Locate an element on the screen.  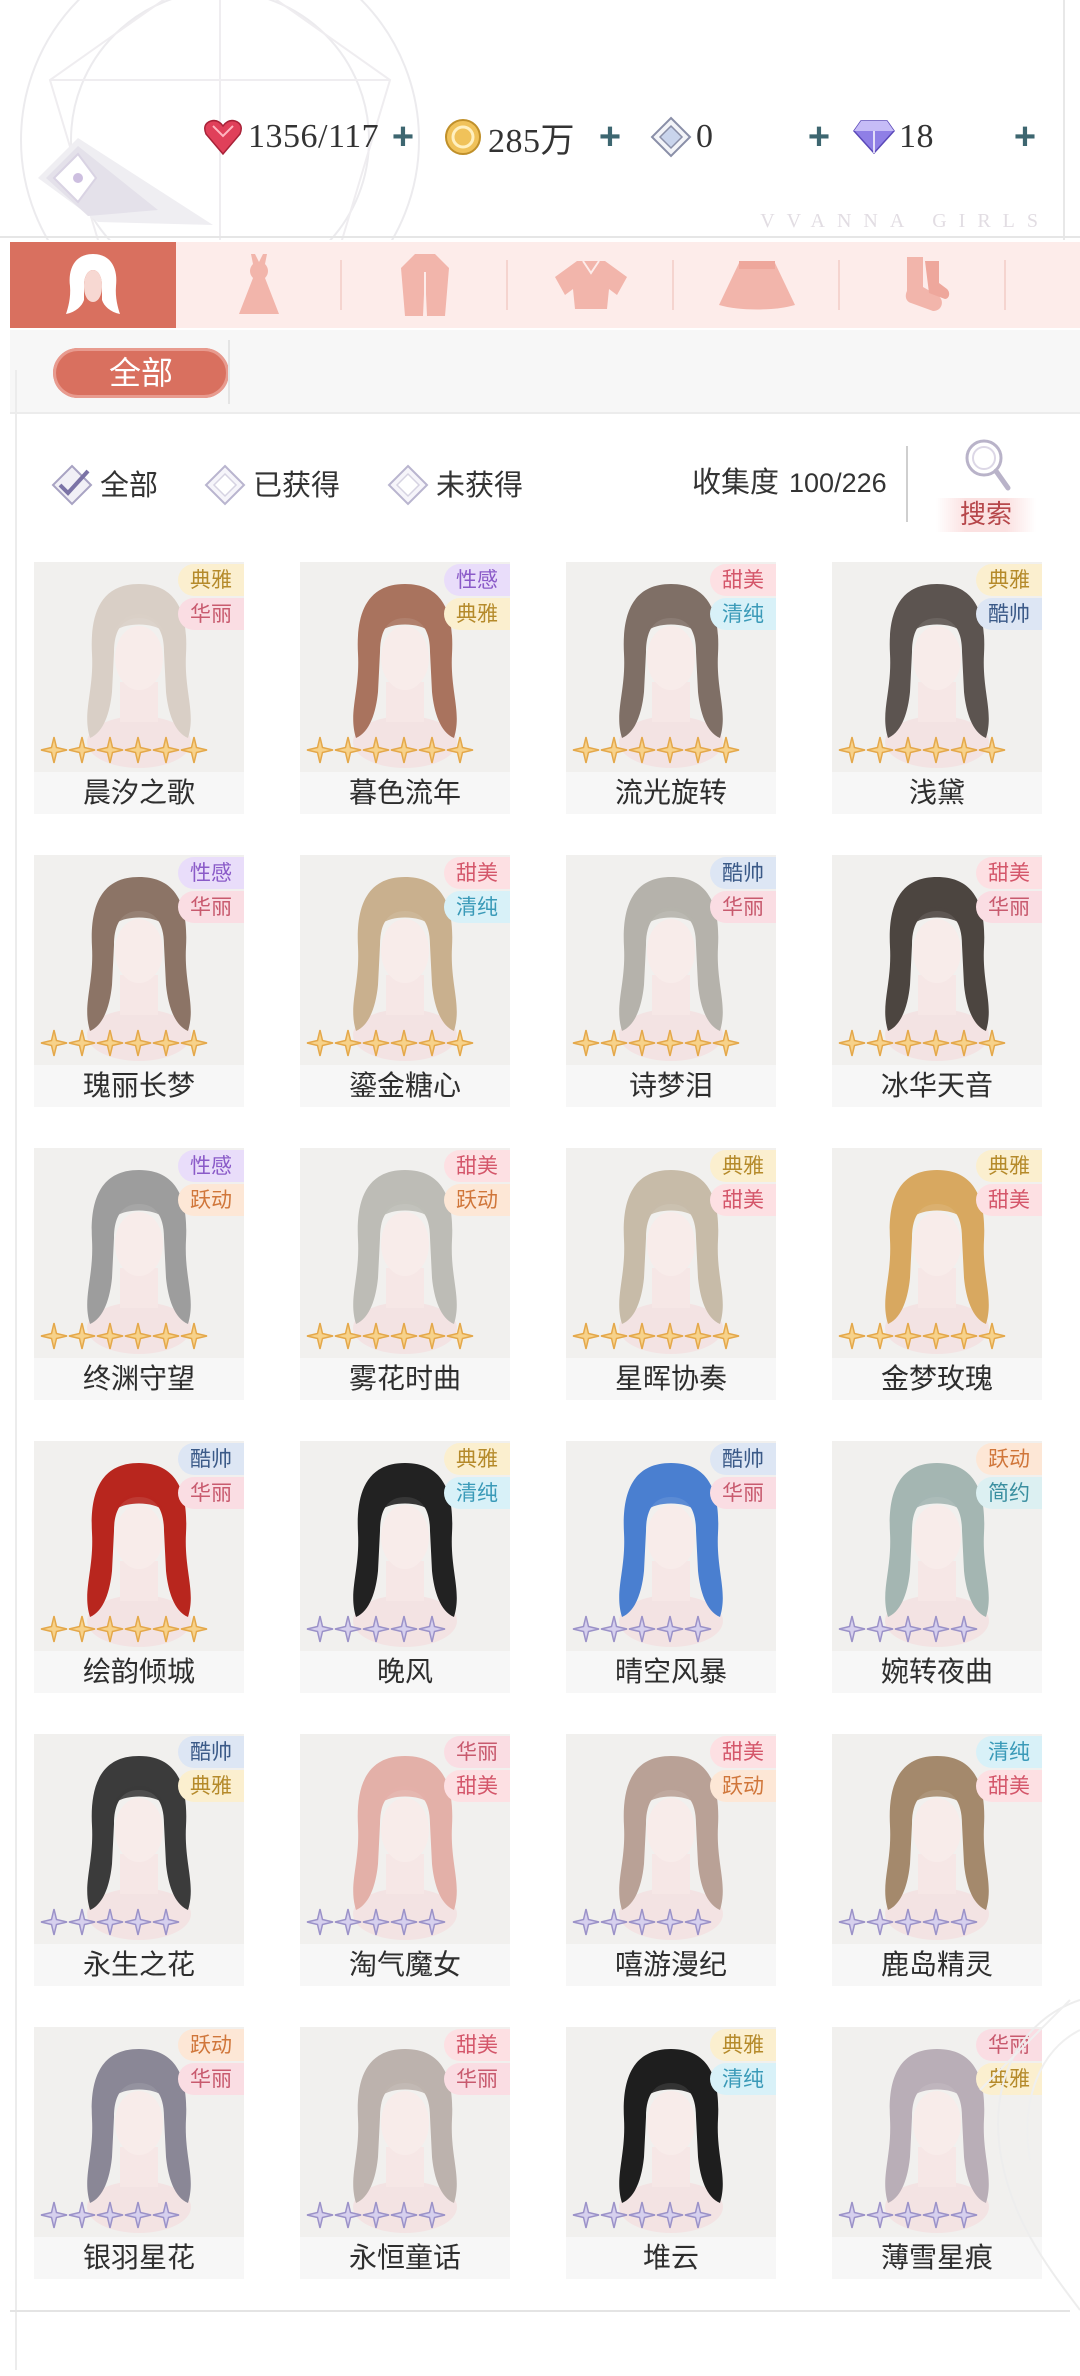
collection-divider is located at coordinates (907, 484).